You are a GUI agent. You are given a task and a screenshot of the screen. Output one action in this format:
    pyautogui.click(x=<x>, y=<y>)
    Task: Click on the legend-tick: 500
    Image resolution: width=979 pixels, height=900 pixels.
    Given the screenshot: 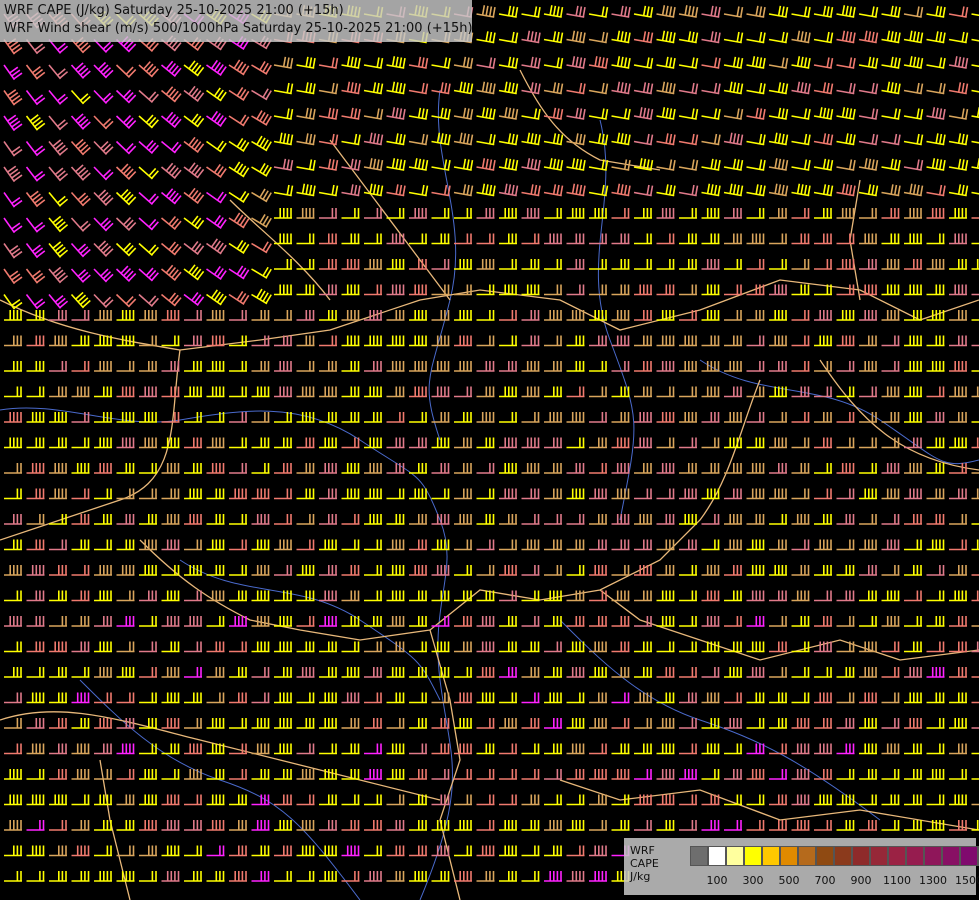 What is the action you would take?
    pyautogui.click(x=789, y=880)
    